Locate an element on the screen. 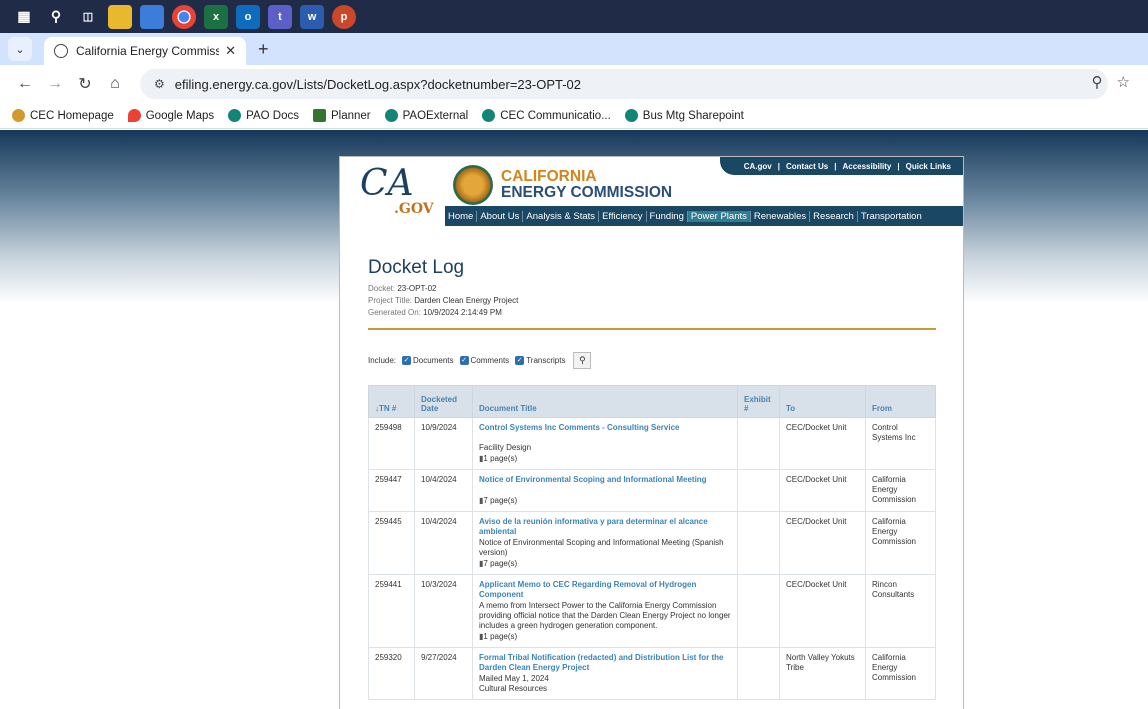 This screenshot has width=1148, height=709. nav-transportation: Transportation is located at coordinates (891, 216).